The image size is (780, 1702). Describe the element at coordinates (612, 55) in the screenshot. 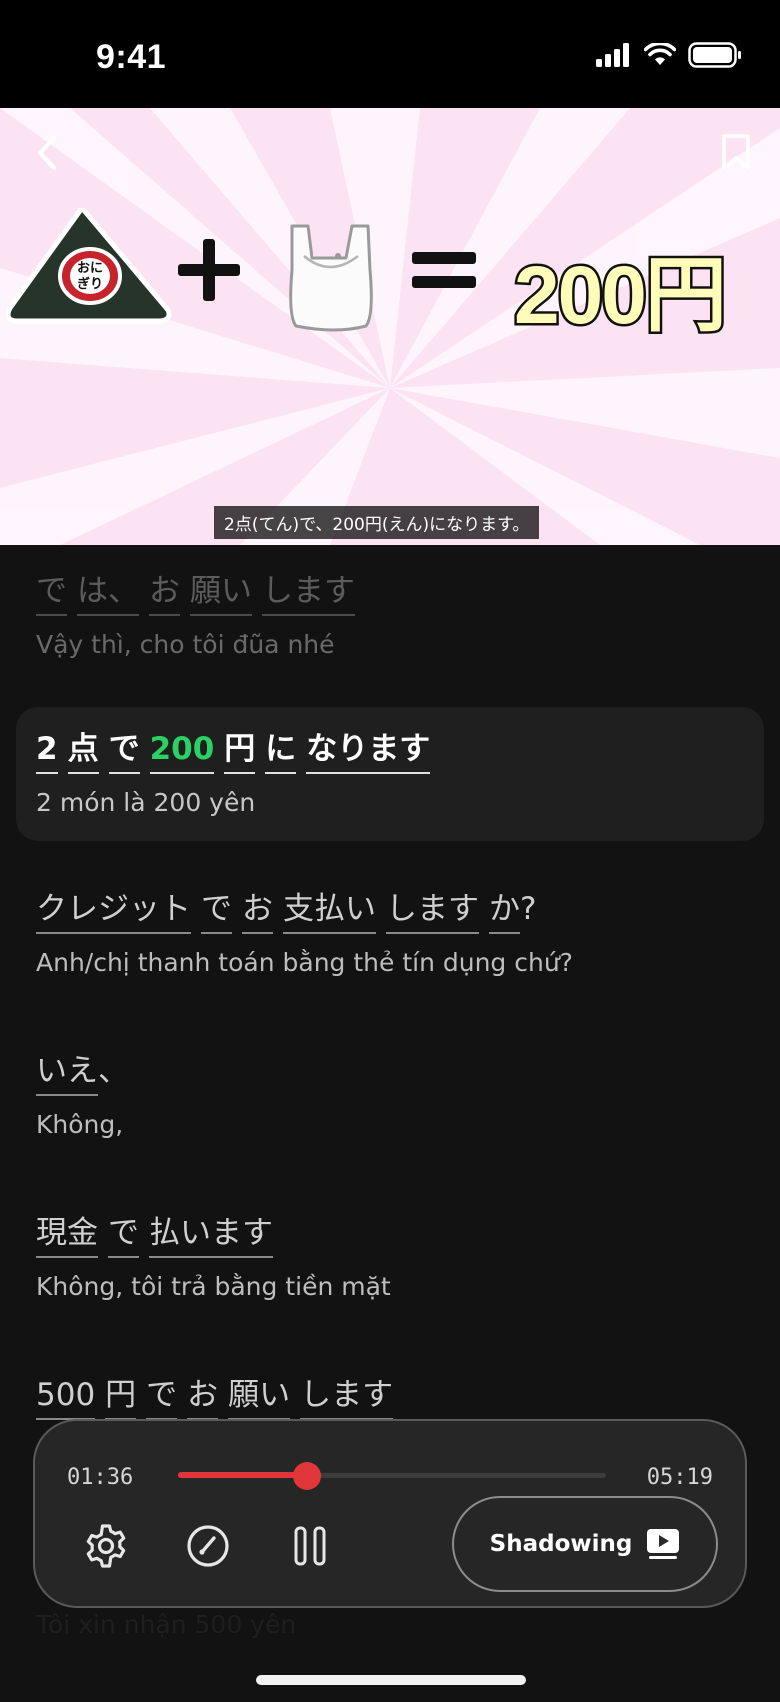

I see `cellular-signal-icon` at that location.